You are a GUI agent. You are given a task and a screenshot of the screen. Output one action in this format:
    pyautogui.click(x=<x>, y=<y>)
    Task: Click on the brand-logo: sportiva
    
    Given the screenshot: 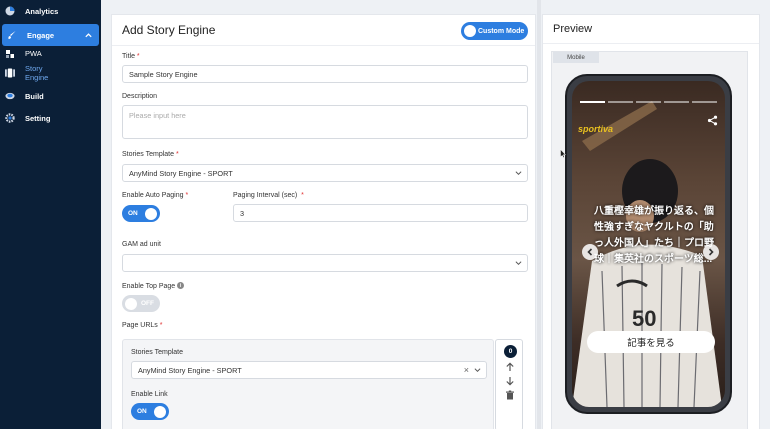 What is the action you would take?
    pyautogui.click(x=596, y=129)
    